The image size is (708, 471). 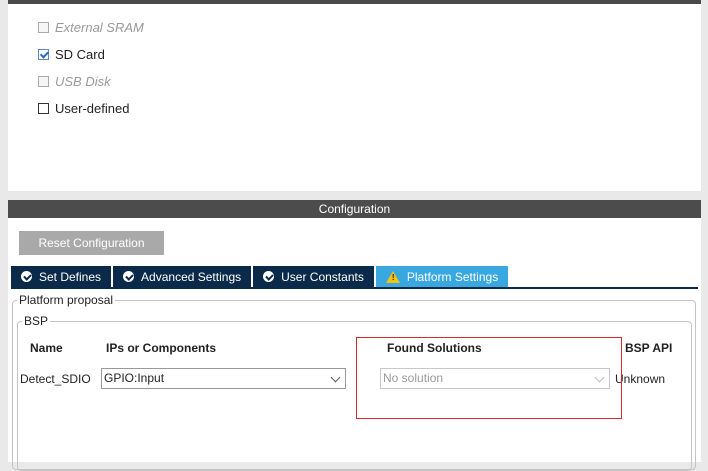 I want to click on external-sram-checkbox, so click(x=43, y=27).